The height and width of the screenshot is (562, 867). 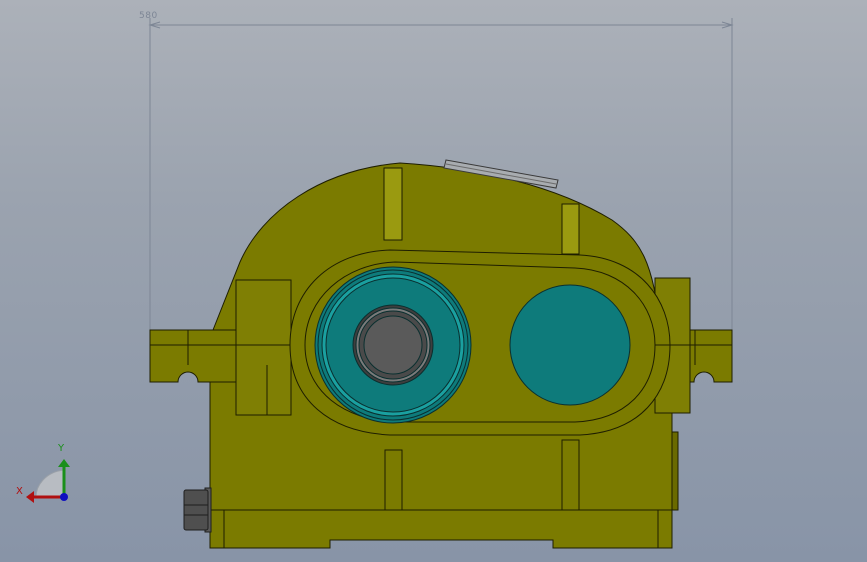 What do you see at coordinates (263, 347) in the screenshot?
I see `left-boss` at bounding box center [263, 347].